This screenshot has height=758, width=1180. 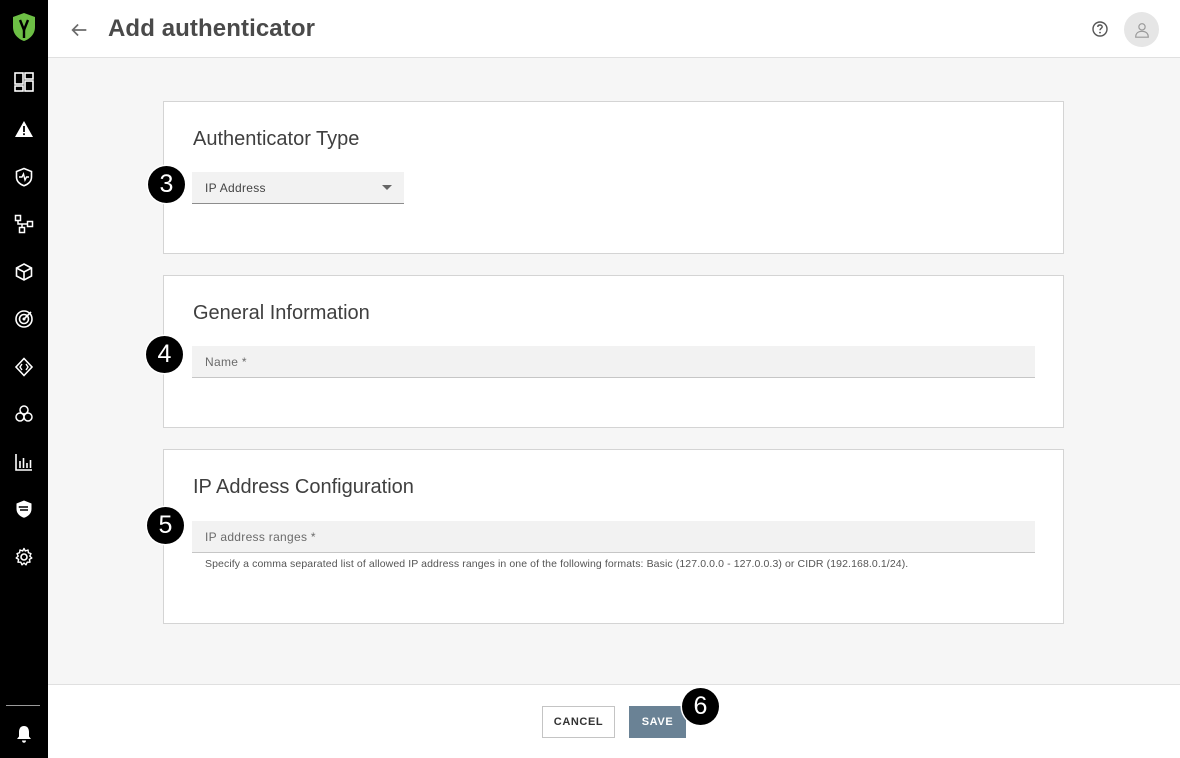 I want to click on user-icon, so click(x=1141, y=30).